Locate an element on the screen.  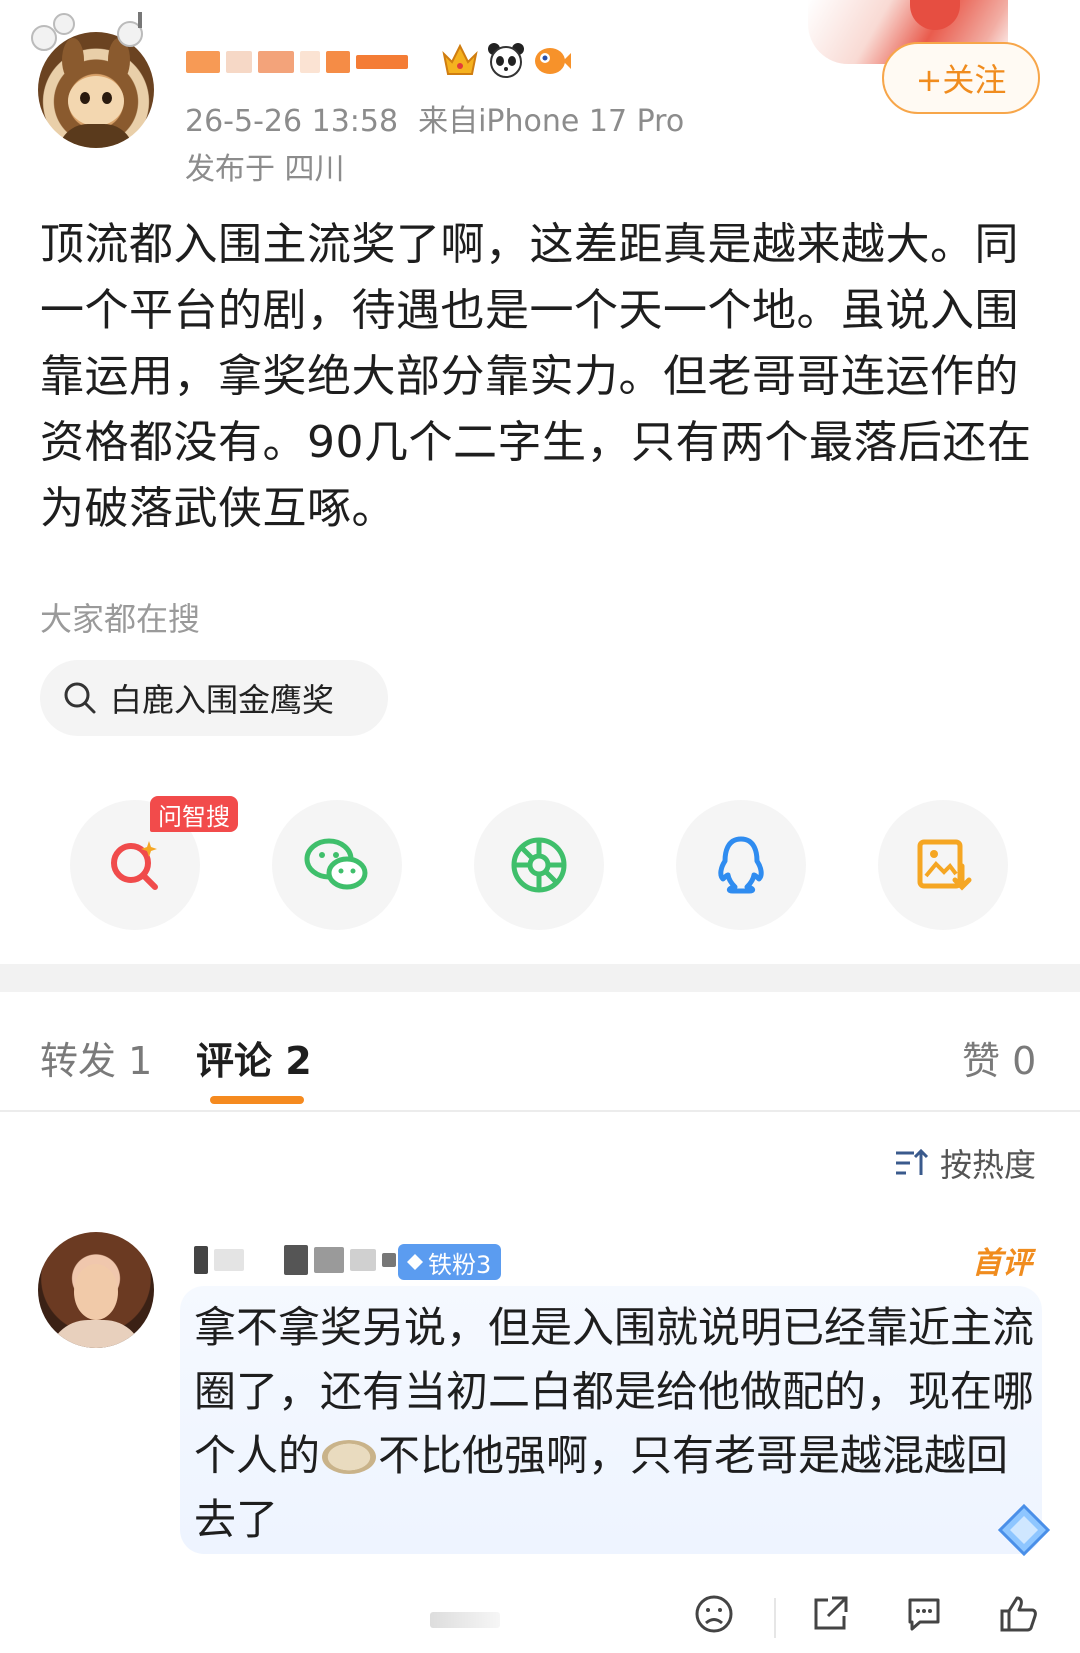
tab-active-indicator is located at coordinates (257, 1100).